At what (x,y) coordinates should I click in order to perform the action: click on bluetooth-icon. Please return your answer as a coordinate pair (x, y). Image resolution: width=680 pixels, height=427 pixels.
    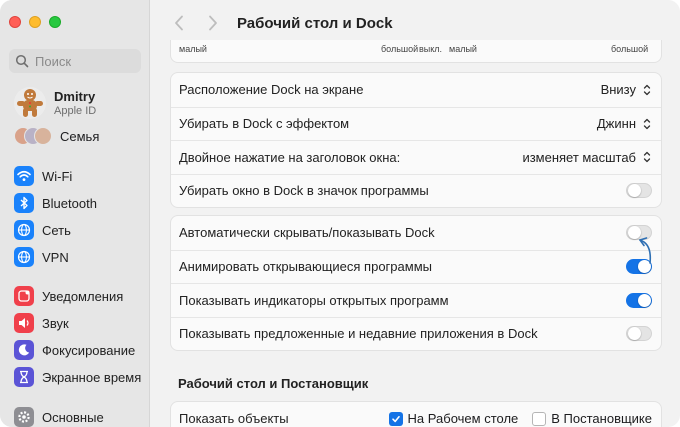
    Looking at the image, I should click on (24, 203).